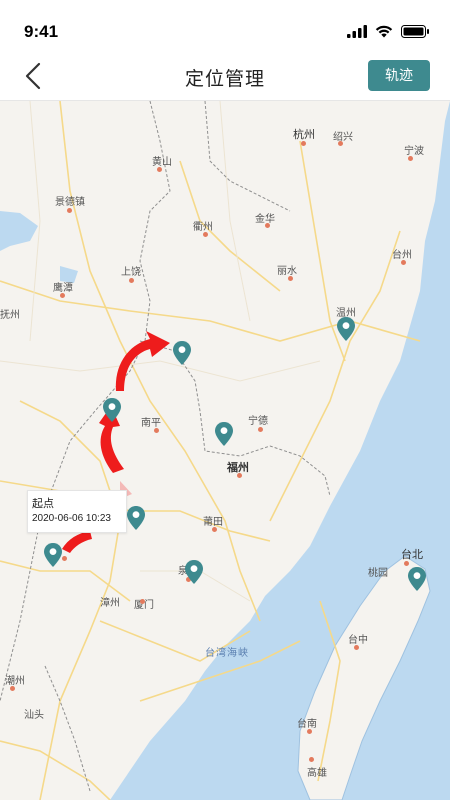  I want to click on track-button: 轨迹, so click(399, 75).